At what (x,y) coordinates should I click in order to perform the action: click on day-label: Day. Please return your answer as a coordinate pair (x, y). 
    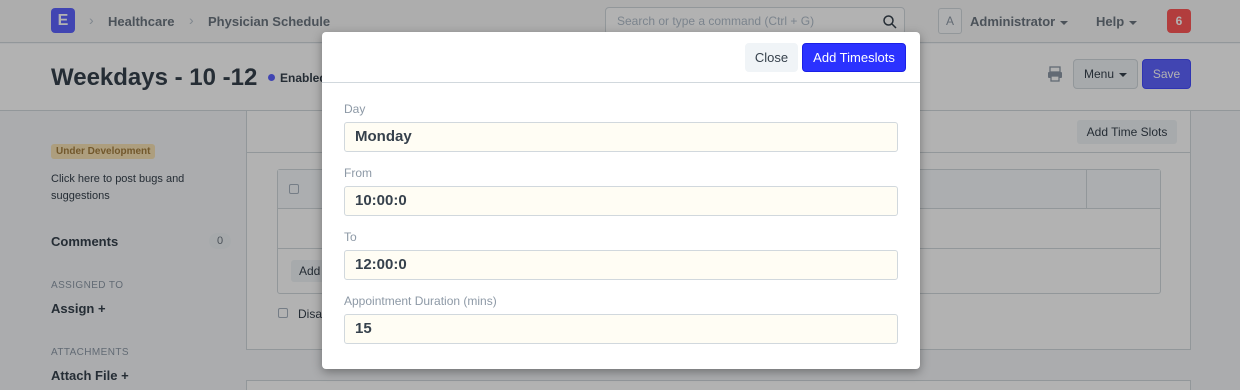
    Looking at the image, I should click on (355, 109).